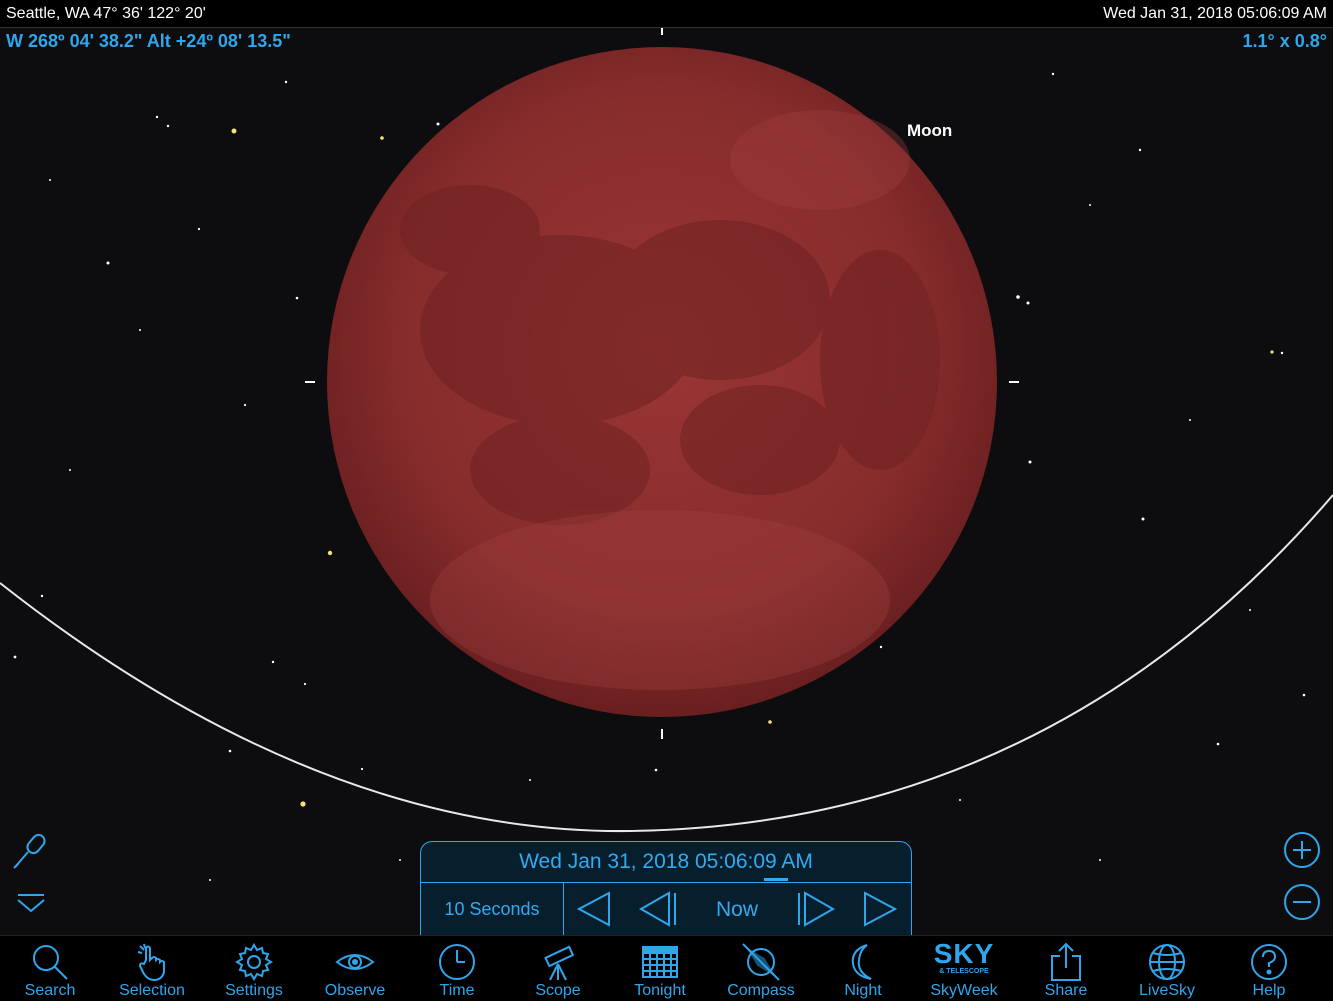 Image resolution: width=1333 pixels, height=1001 pixels. Describe the element at coordinates (457, 962) in the screenshot. I see `clock-icon` at that location.